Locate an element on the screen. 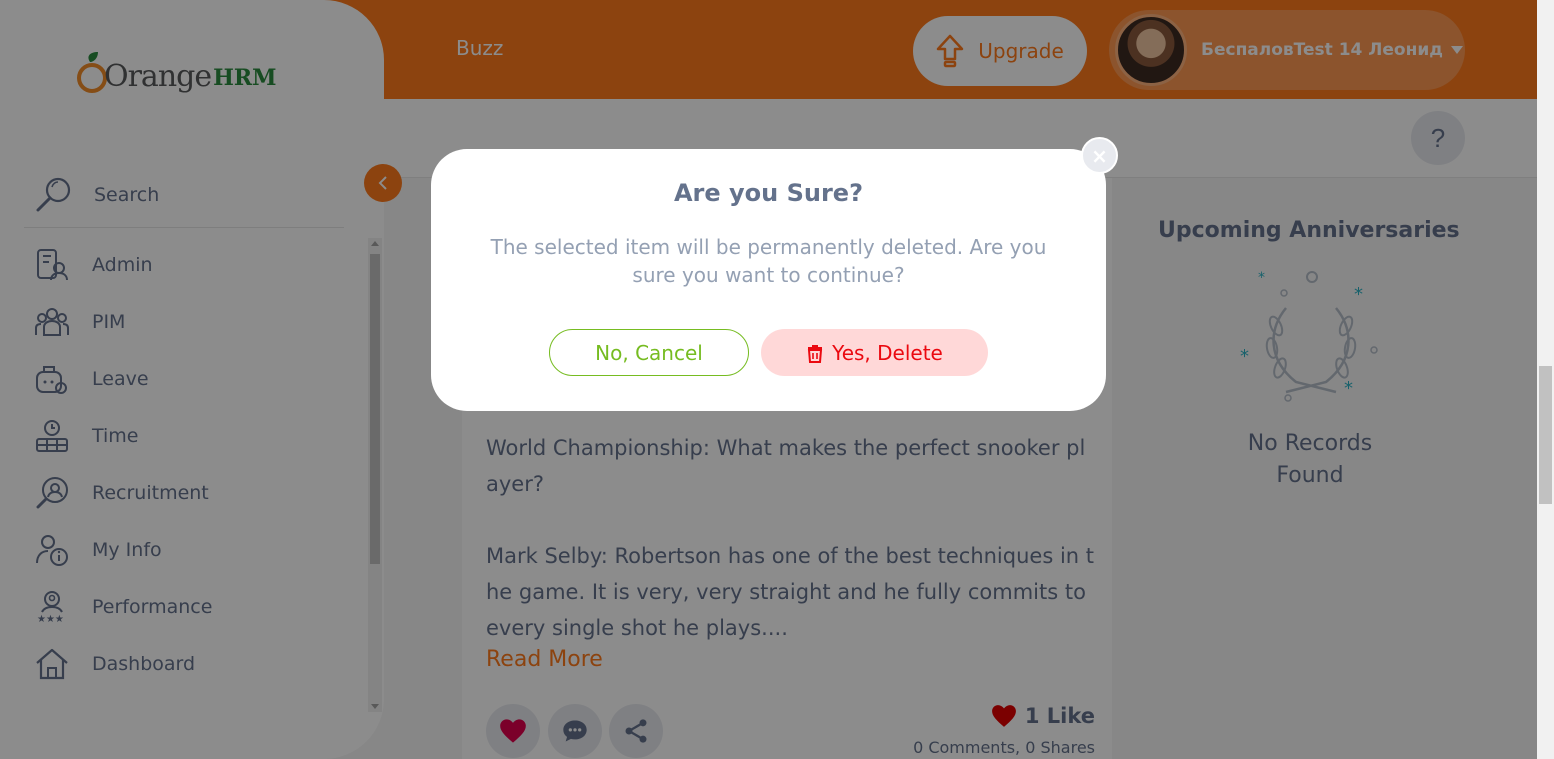  page-scroll-thumb is located at coordinates (1545, 435).